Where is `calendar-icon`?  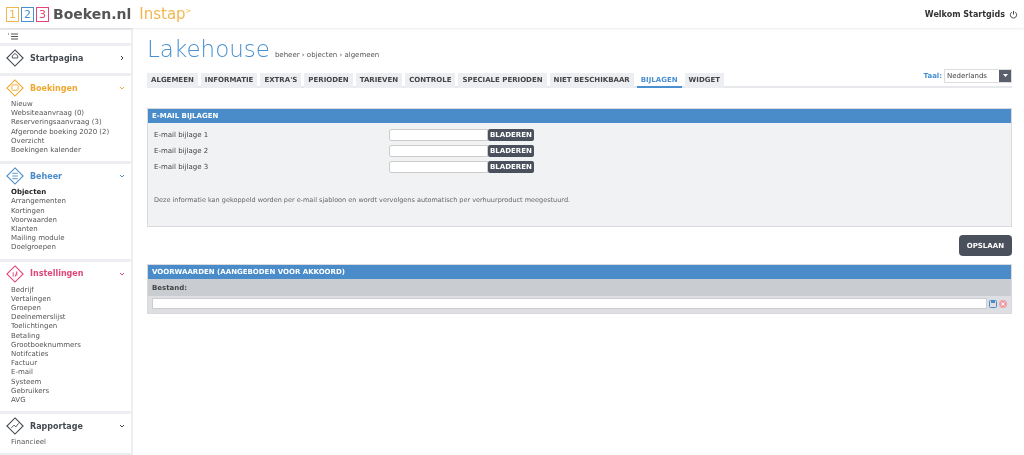 calendar-icon is located at coordinates (15, 88).